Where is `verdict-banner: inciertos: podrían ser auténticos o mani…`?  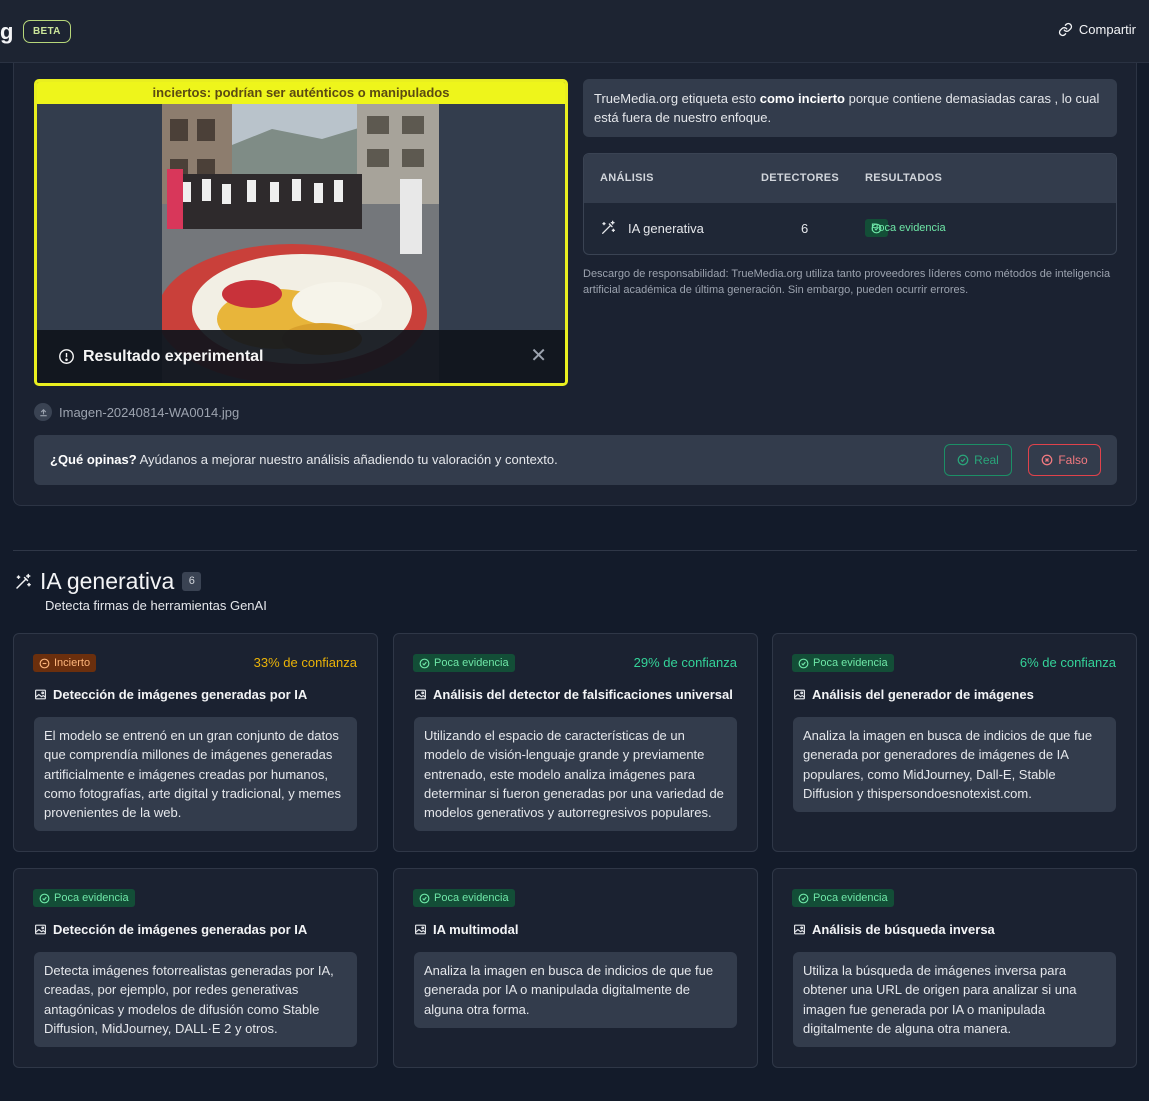 verdict-banner: inciertos: podrían ser auténticos o mani… is located at coordinates (301, 93).